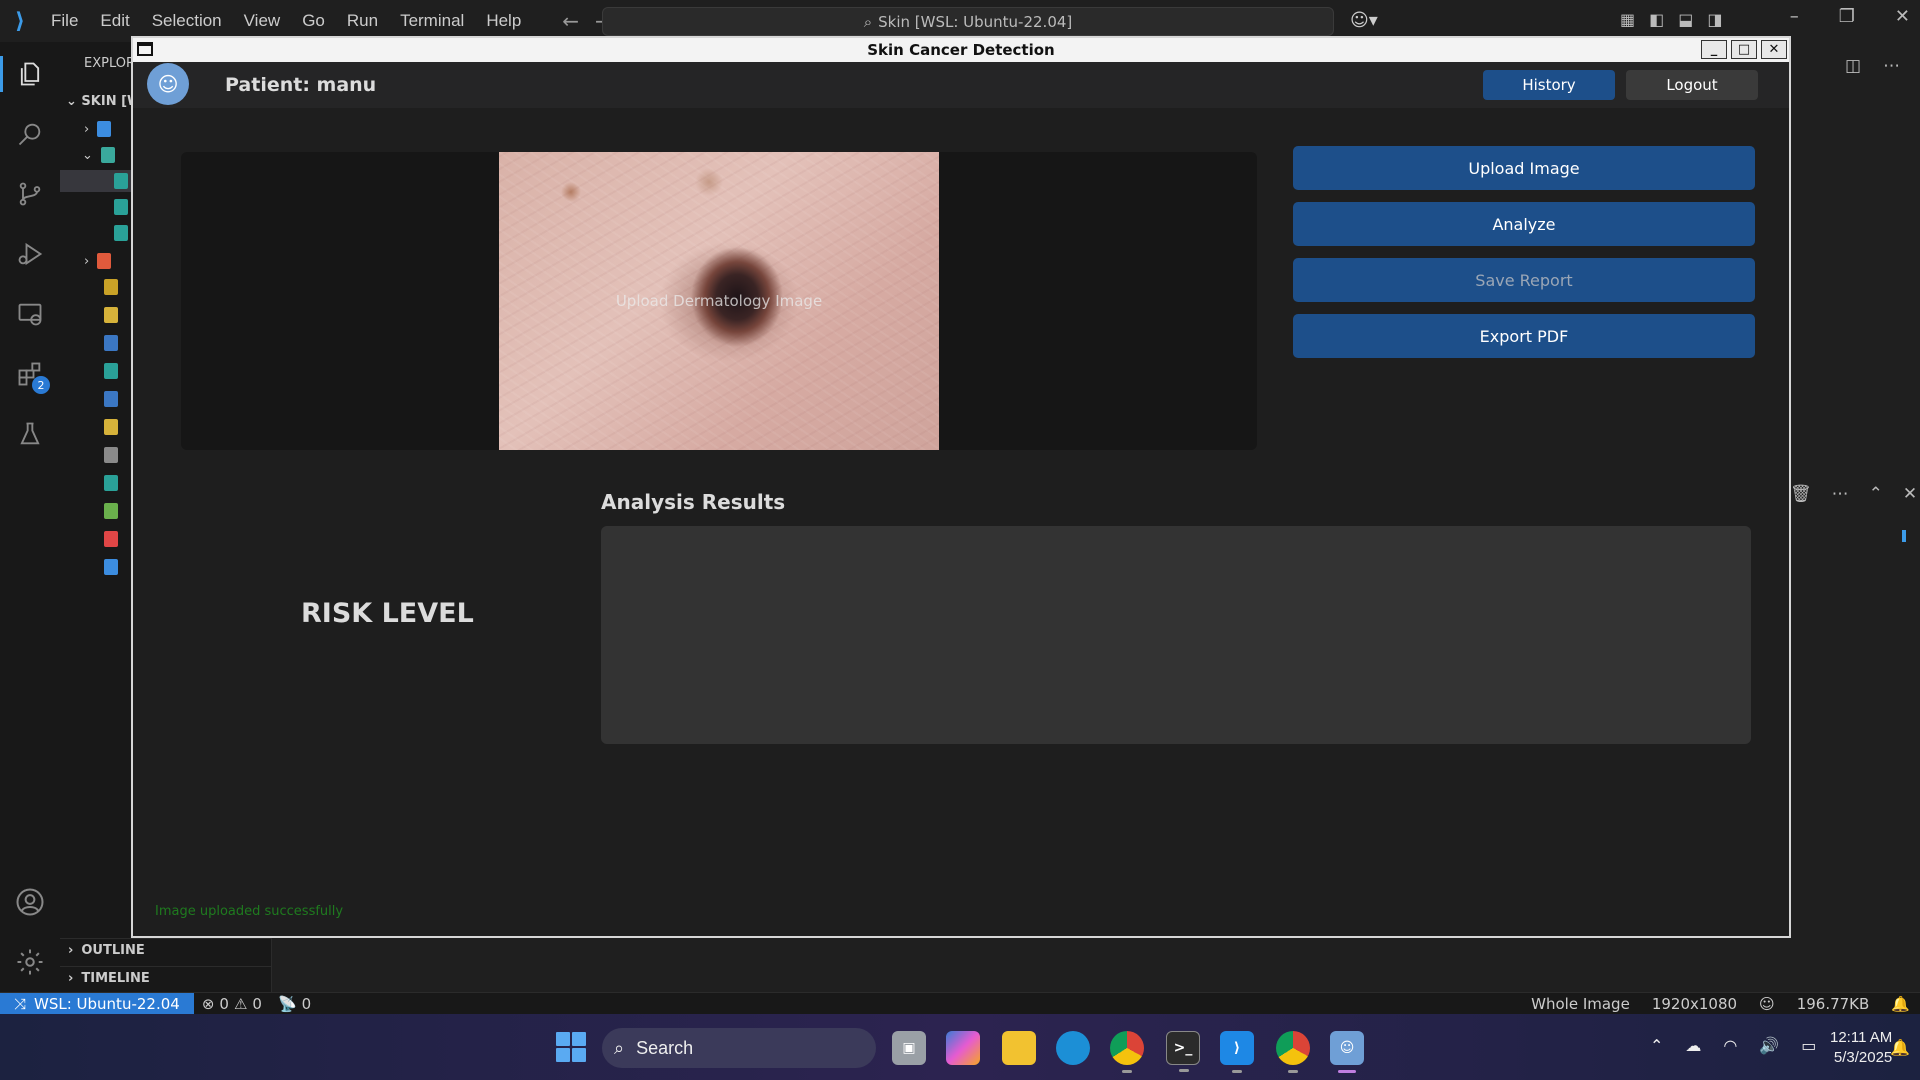  I want to click on extensions-icon: 2, so click(31, 375).